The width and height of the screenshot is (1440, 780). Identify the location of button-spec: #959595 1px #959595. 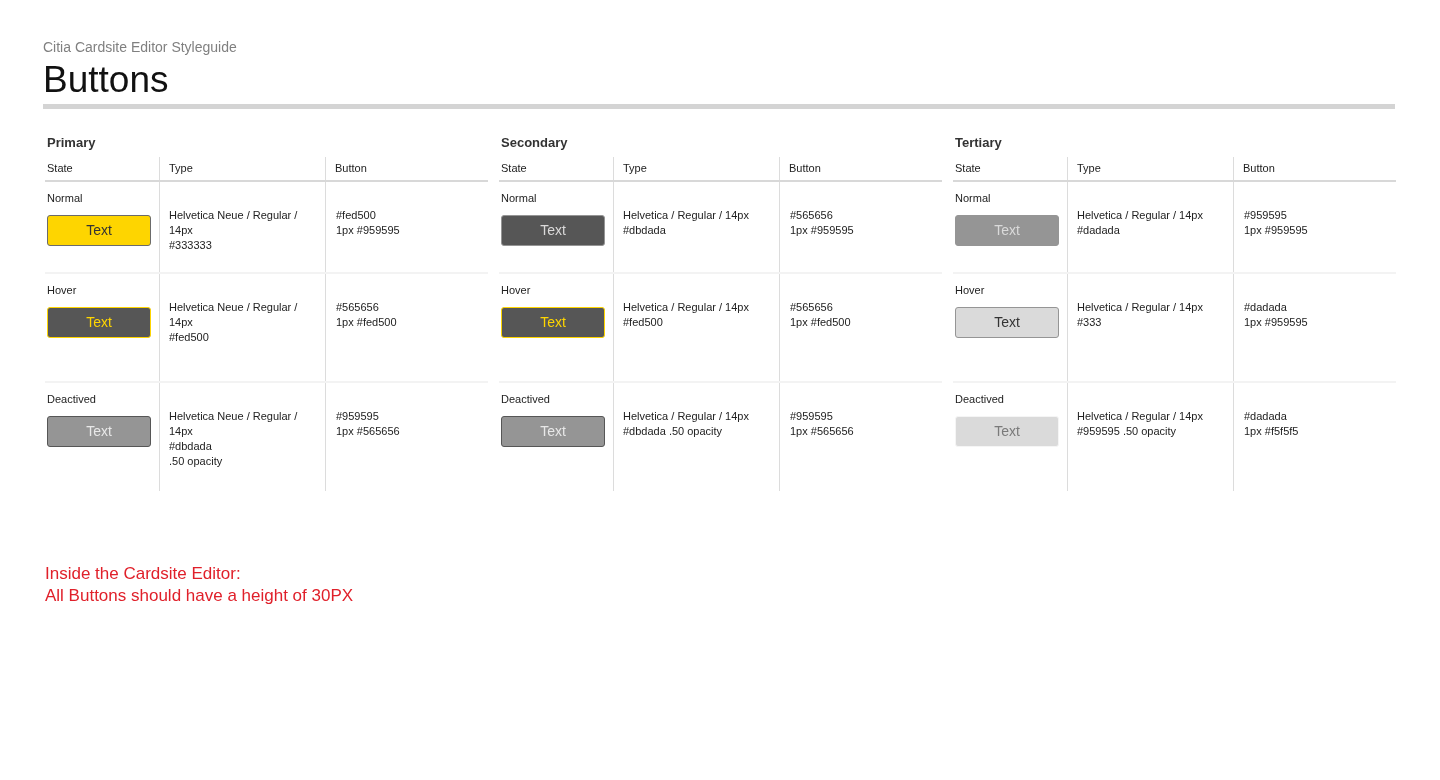
(1276, 223).